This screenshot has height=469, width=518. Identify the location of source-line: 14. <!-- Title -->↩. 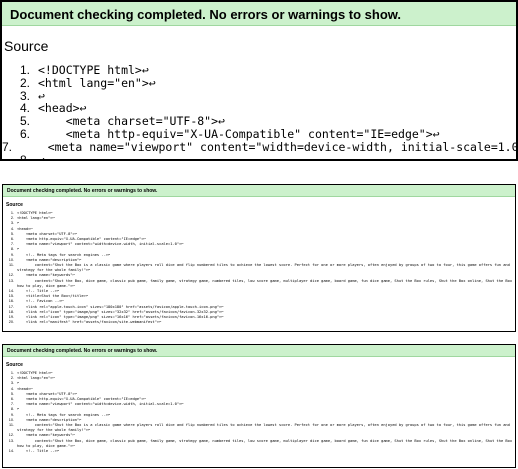
(259, 451).